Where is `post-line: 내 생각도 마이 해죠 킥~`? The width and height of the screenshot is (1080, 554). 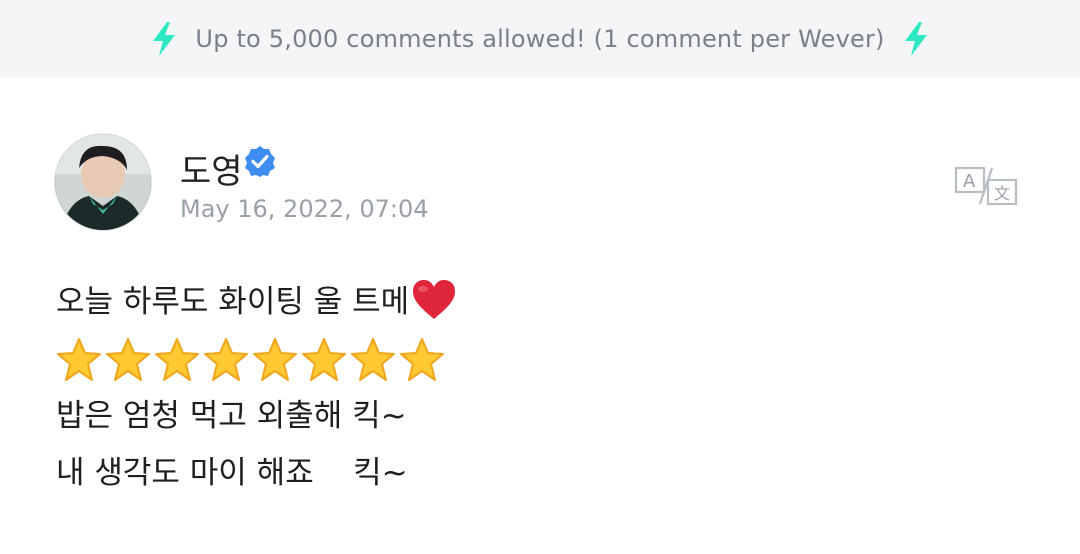
post-line: 내 생각도 마이 해죠 킥~ is located at coordinates (232, 473).